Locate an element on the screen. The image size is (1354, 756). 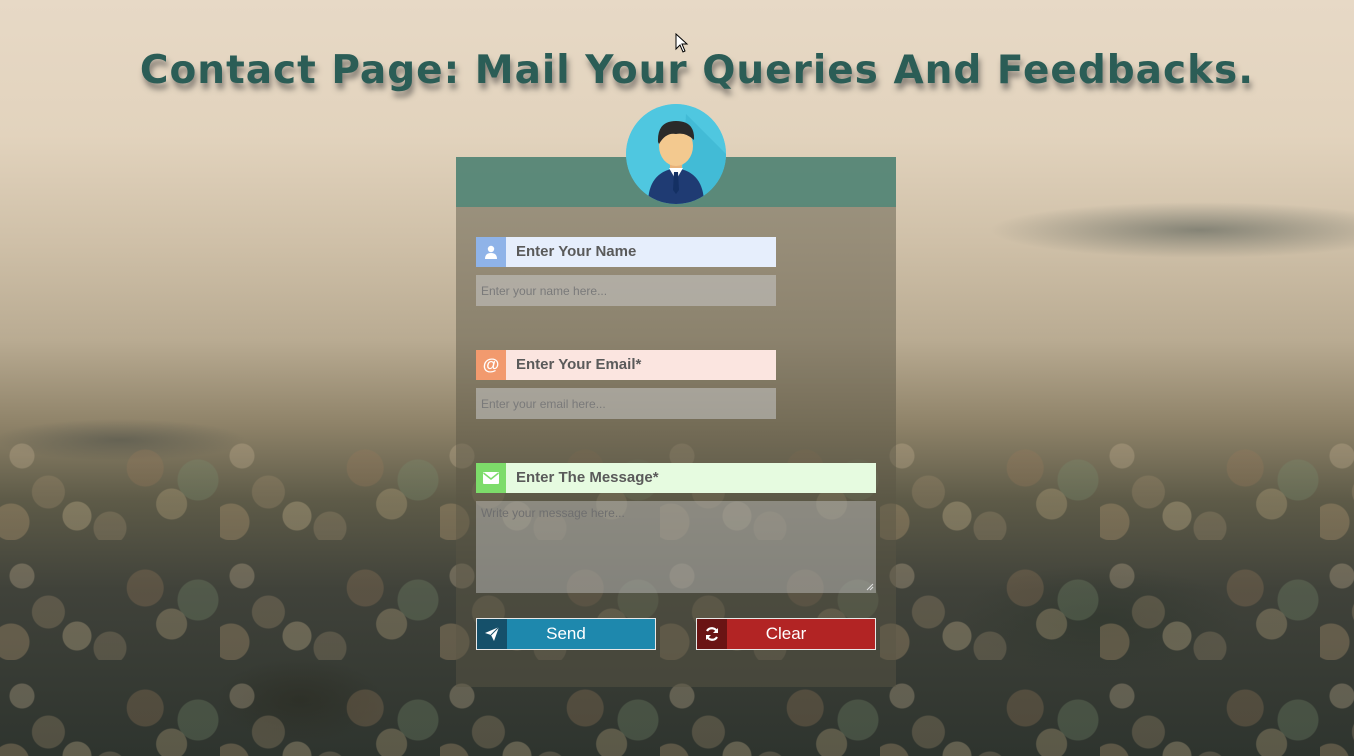
user-icon is located at coordinates (491, 252).